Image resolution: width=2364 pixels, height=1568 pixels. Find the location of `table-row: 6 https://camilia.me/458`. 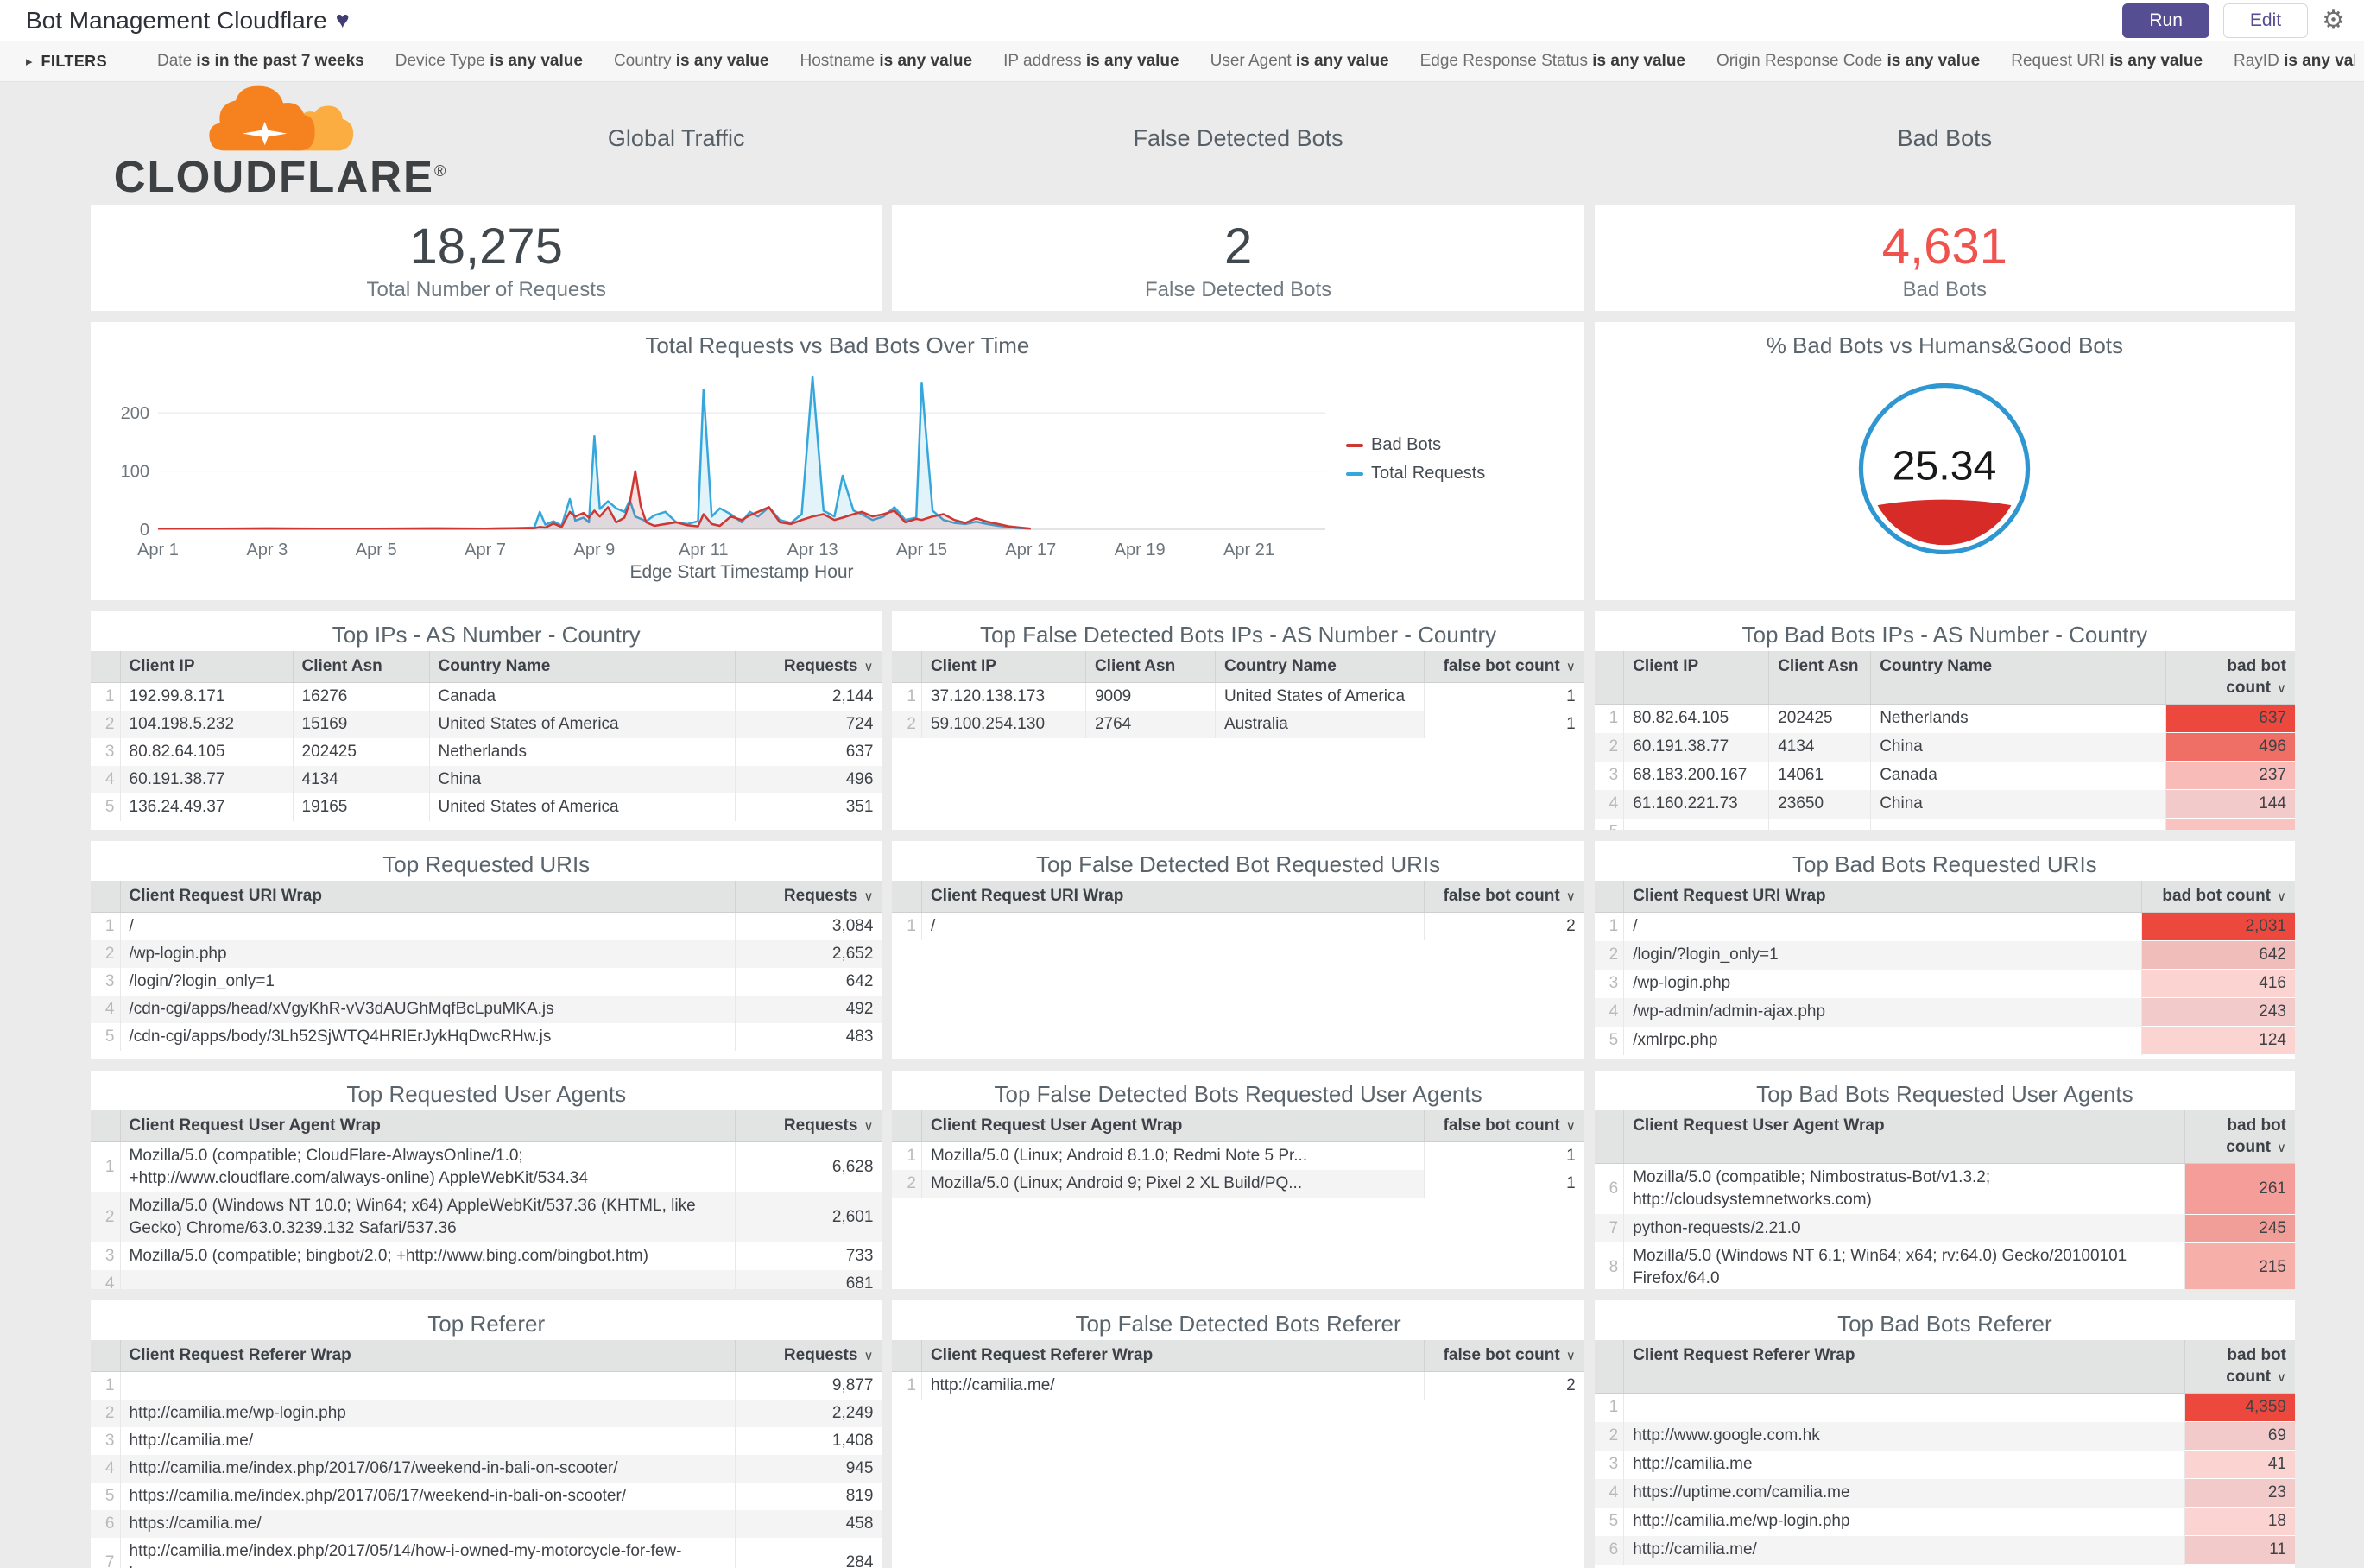

table-row: 6 https://camilia.me/458 is located at coordinates (486, 1524).